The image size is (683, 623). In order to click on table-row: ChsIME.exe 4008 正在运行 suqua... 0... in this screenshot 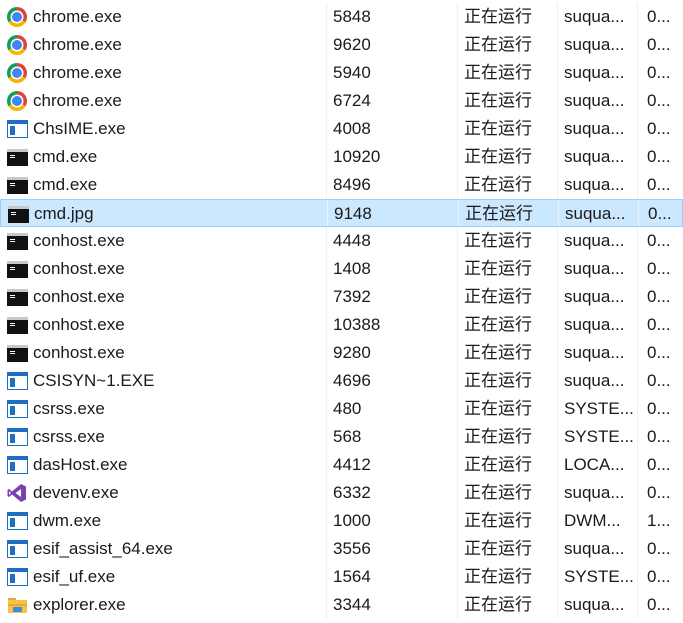, I will do `click(341, 129)`.